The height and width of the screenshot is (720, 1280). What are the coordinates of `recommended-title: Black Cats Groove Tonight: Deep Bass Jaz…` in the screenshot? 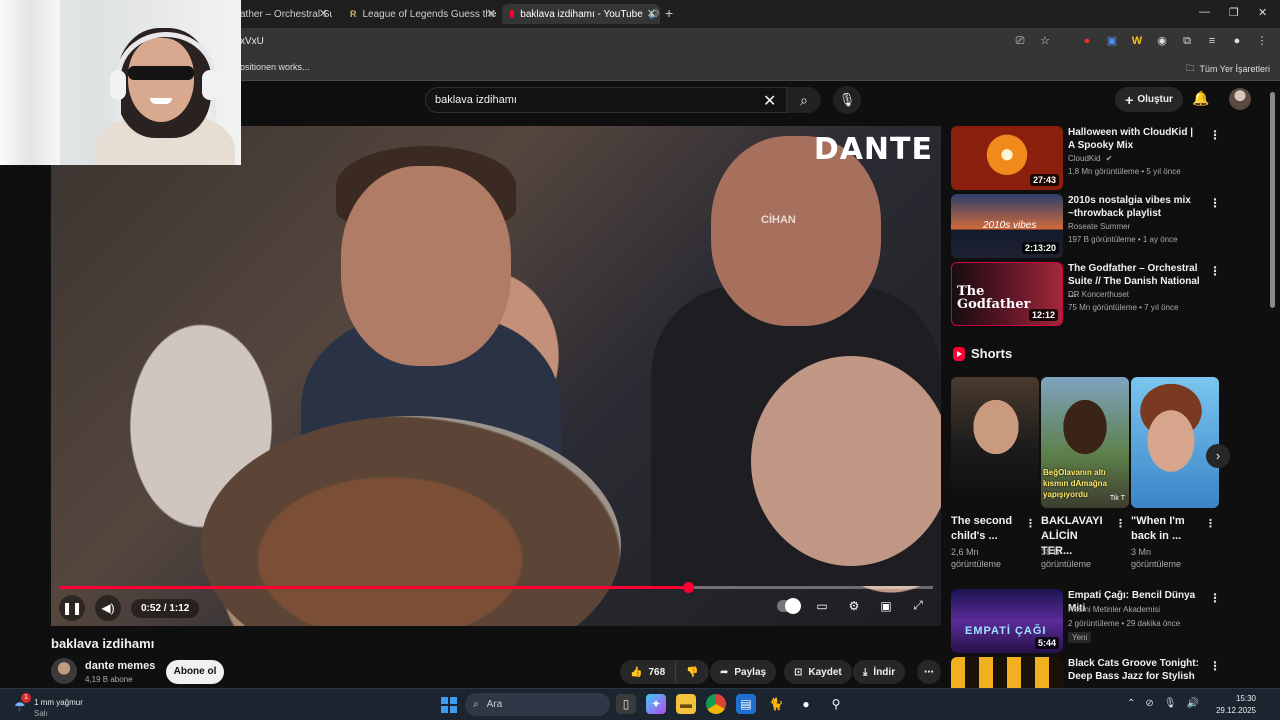 It's located at (1134, 672).